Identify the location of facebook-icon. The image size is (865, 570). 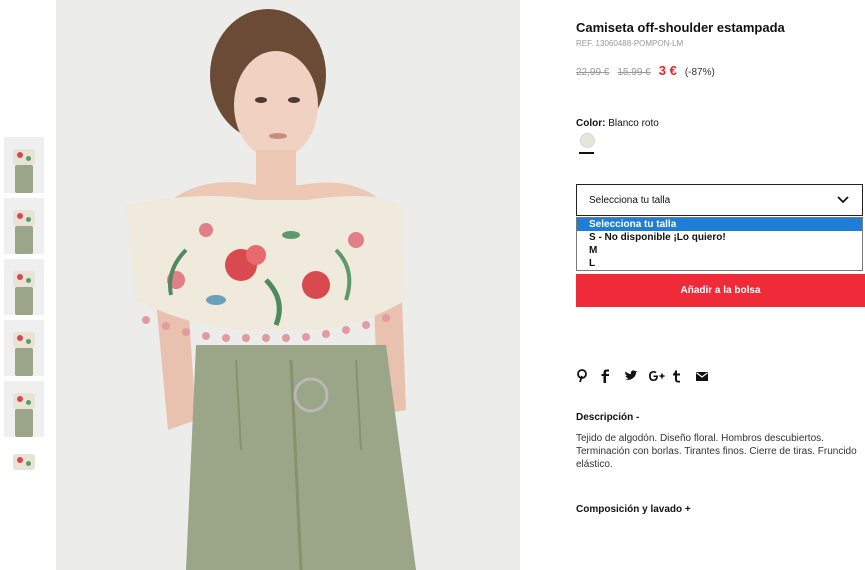
(607, 376).